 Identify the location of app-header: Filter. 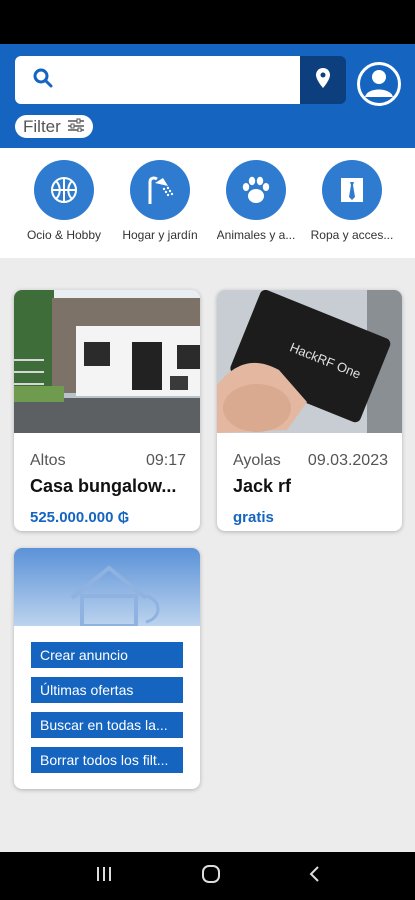
(207, 96).